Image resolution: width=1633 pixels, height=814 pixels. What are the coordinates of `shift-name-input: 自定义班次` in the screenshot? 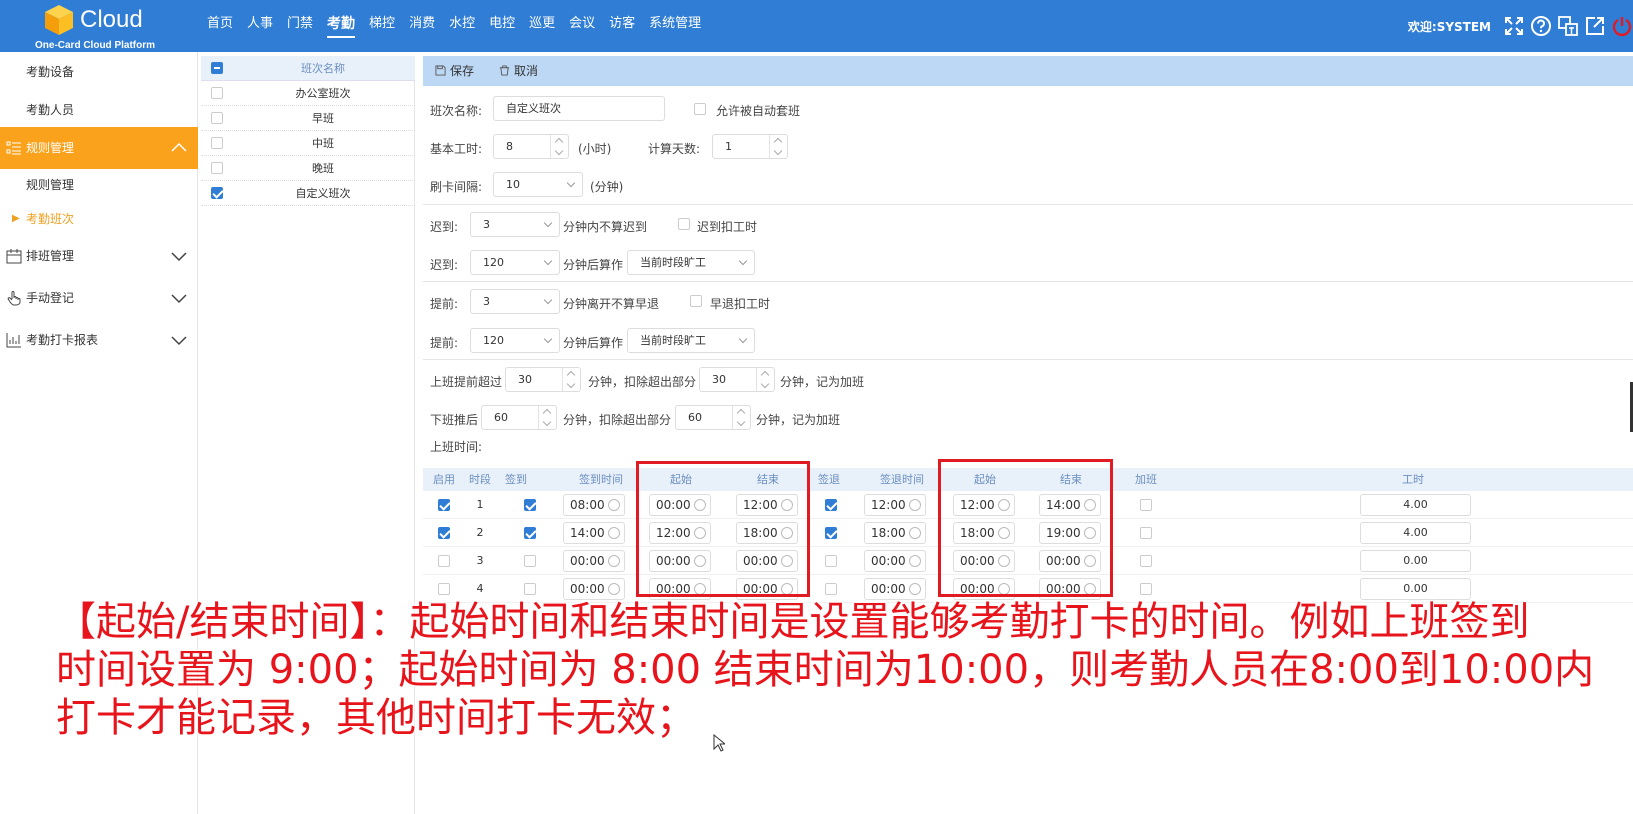 It's located at (579, 108).